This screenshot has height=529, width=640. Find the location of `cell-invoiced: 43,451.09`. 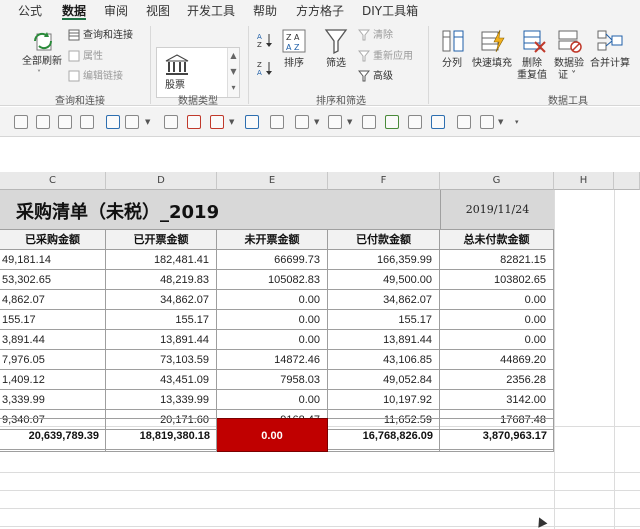

cell-invoiced: 43,451.09 is located at coordinates (161, 380).